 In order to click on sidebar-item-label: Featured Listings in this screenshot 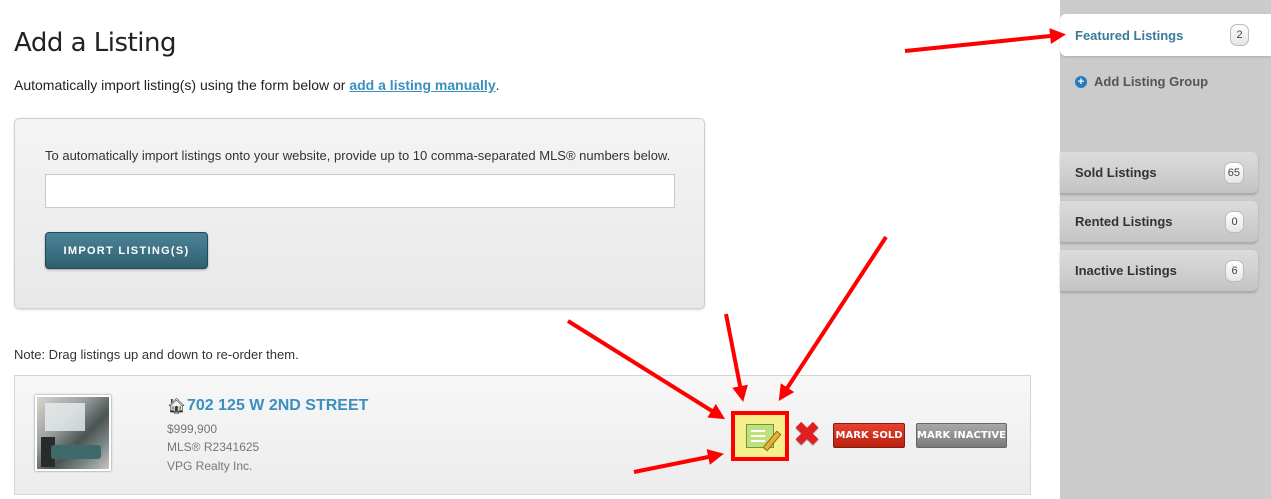, I will do `click(1129, 35)`.